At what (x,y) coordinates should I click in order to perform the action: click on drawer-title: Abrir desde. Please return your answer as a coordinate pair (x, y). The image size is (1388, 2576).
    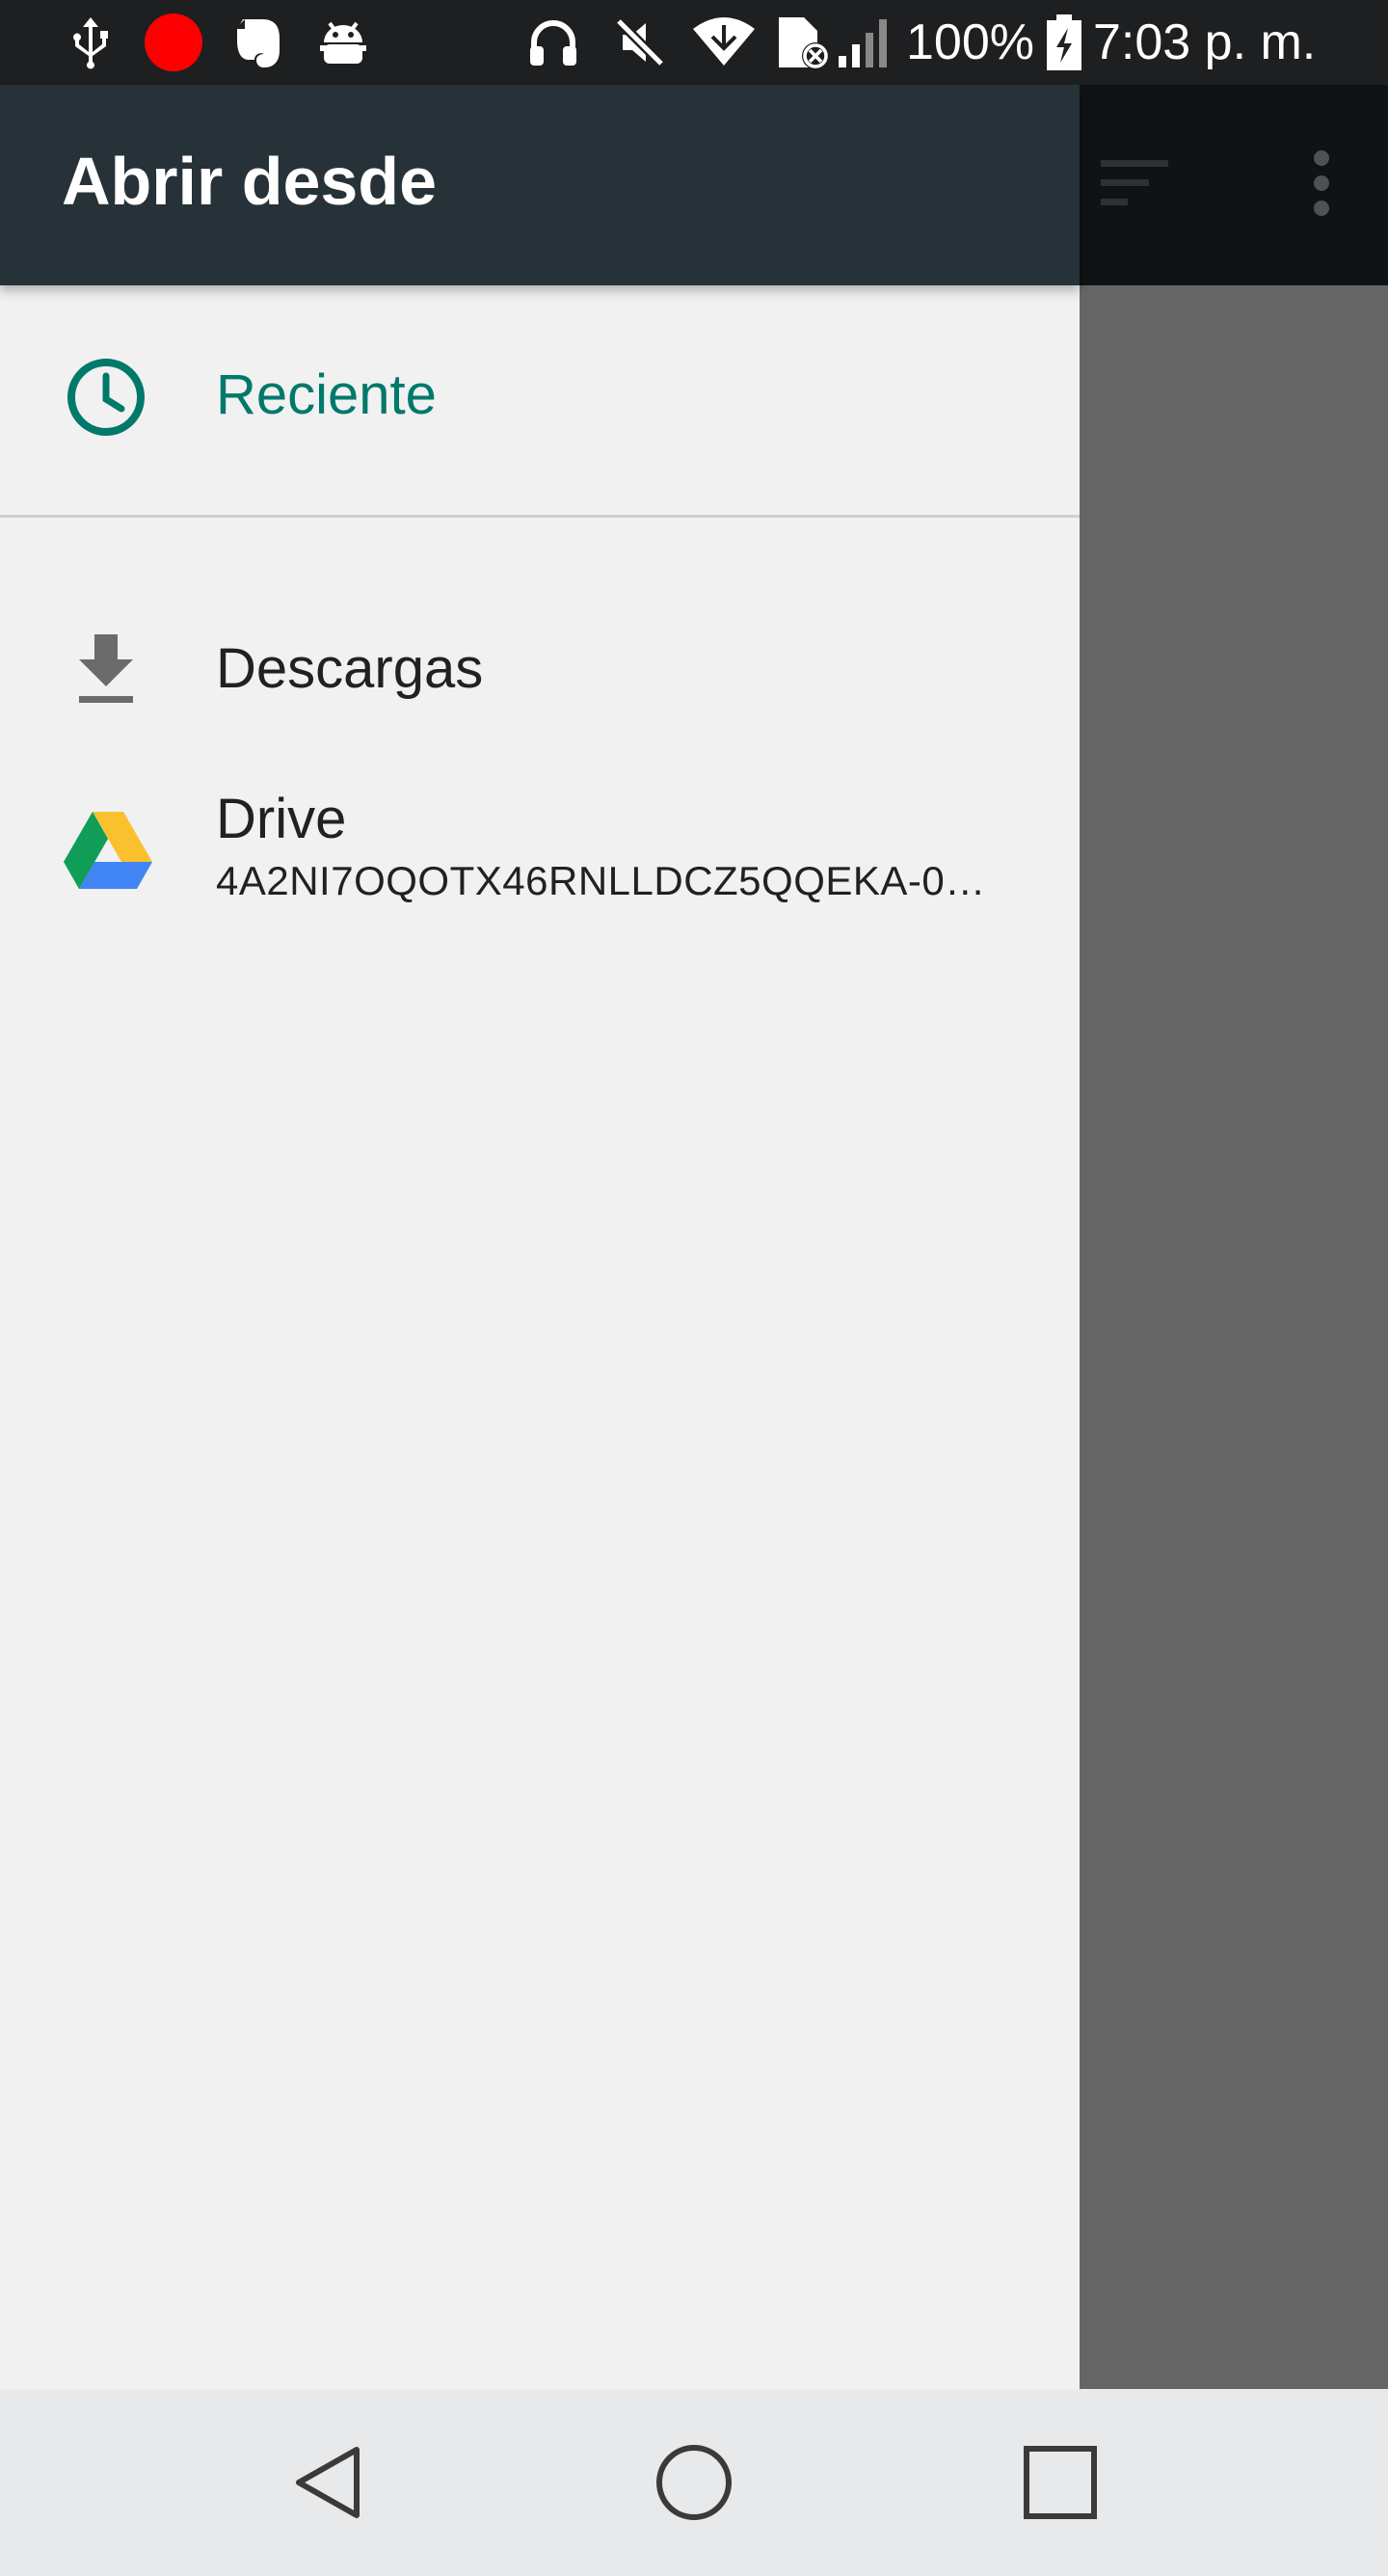
    Looking at the image, I should click on (249, 182).